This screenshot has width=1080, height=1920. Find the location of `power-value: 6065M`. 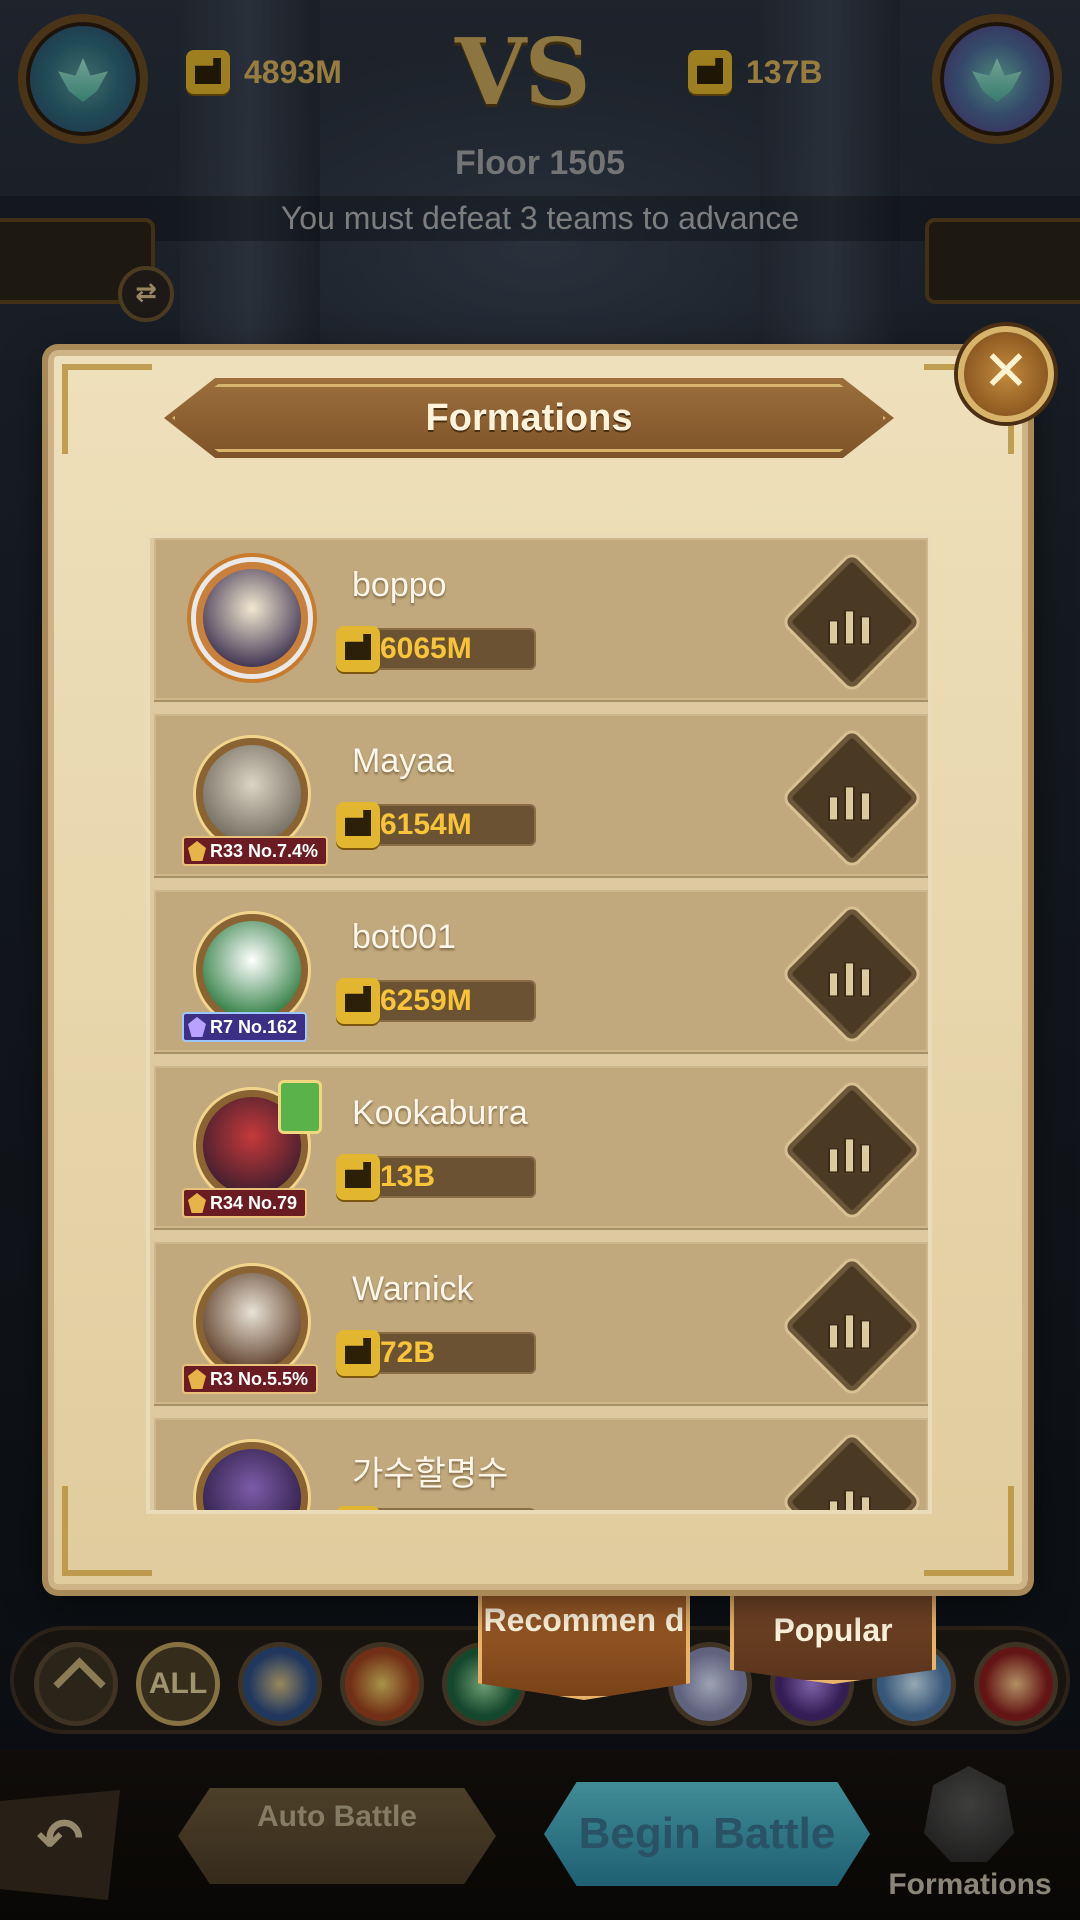

power-value: 6065M is located at coordinates (436, 649).